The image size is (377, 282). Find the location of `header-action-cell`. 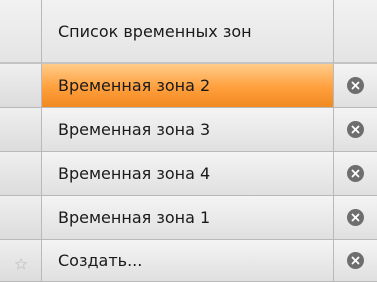

header-action-cell is located at coordinates (355, 32).